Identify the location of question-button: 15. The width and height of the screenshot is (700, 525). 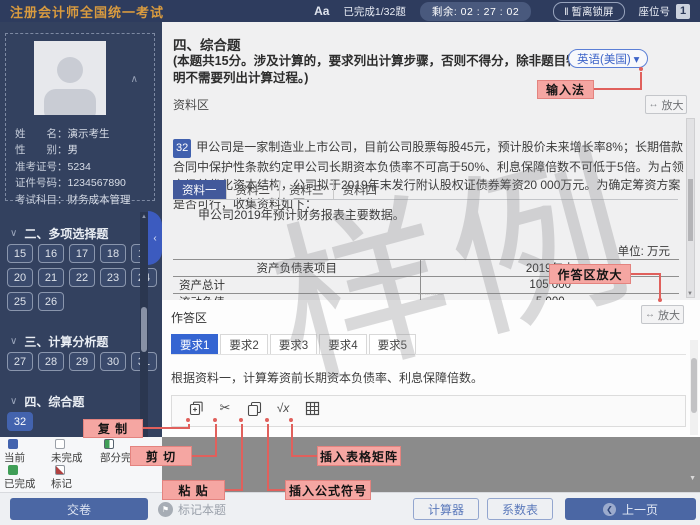
(20, 253).